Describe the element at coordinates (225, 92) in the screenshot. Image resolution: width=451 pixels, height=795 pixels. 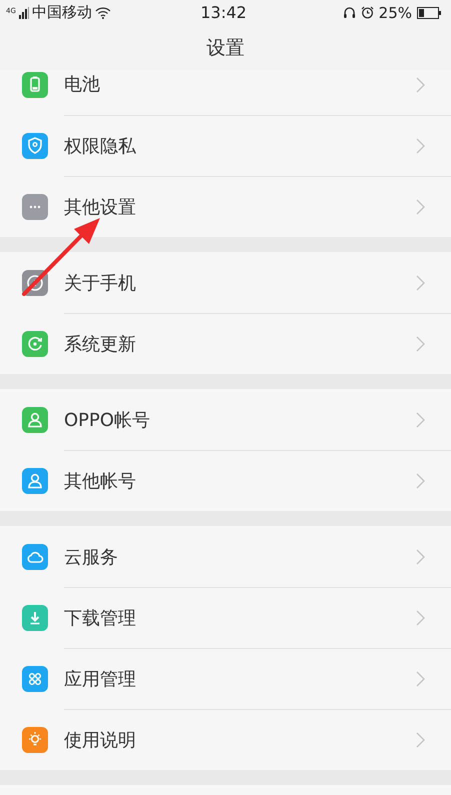
I see `settings-item: 电池` at that location.